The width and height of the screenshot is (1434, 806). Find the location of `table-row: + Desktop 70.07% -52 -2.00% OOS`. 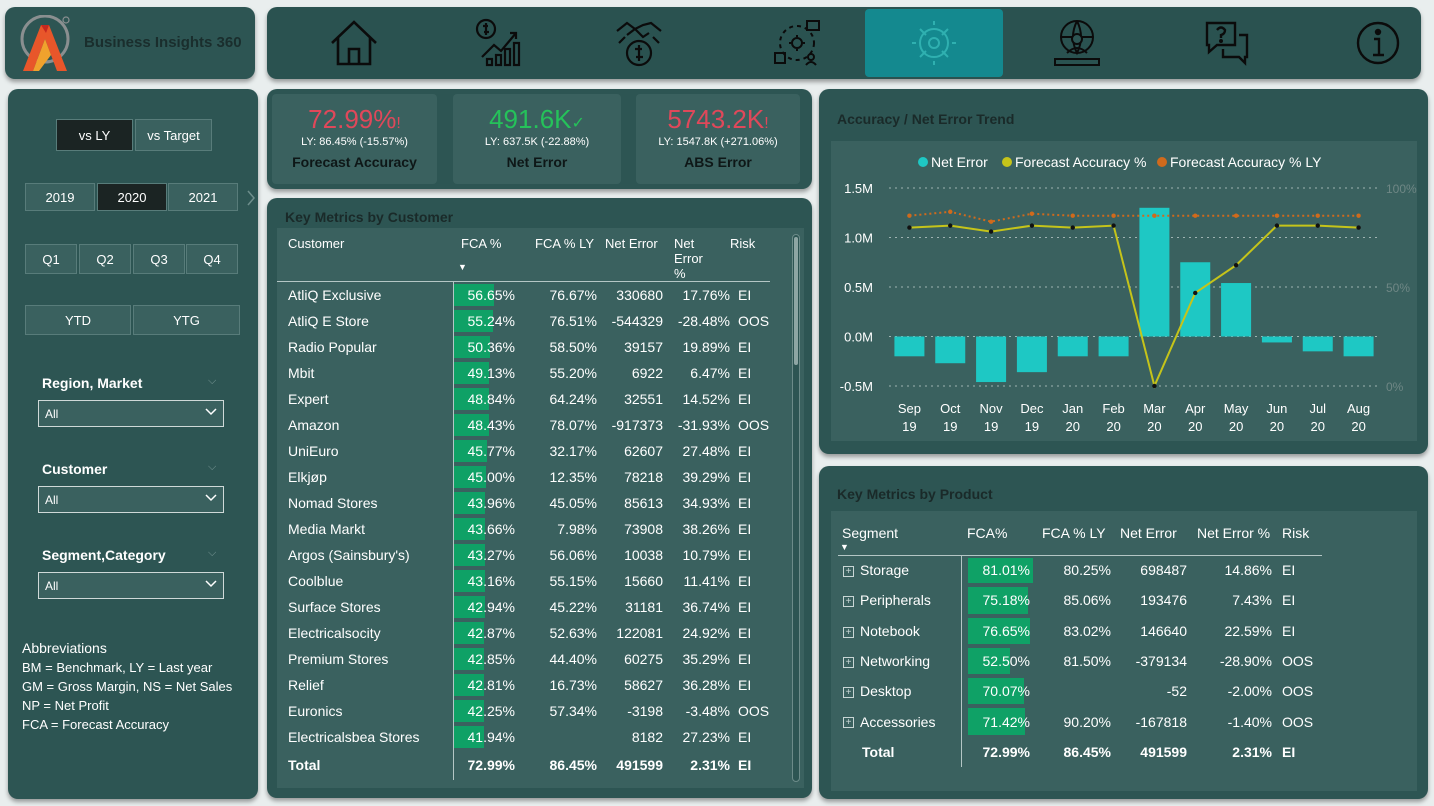

table-row: + Desktop 70.07% -52 -2.00% OOS is located at coordinates (1080, 691).